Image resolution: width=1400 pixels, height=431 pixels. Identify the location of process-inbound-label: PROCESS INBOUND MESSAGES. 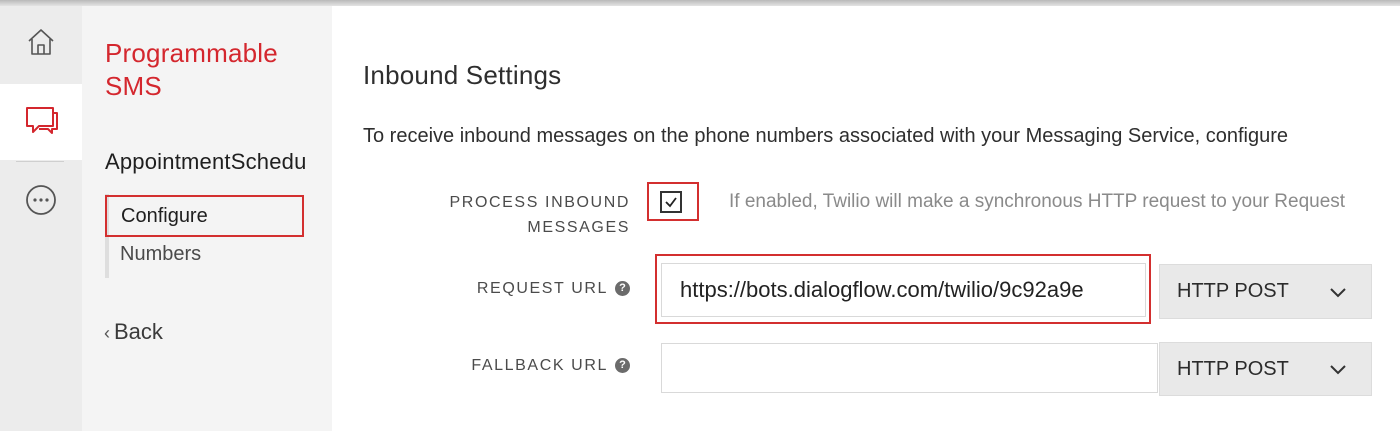
(539, 215).